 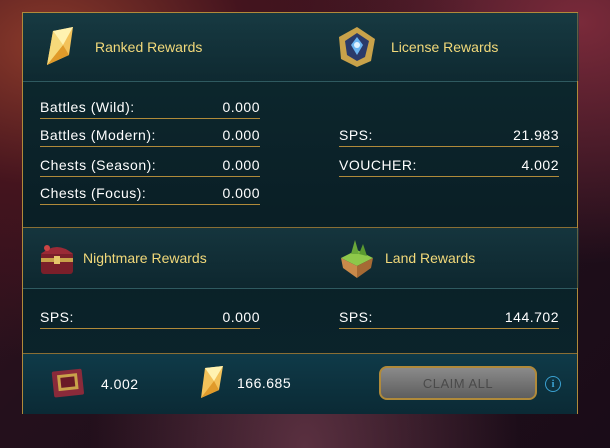 What do you see at coordinates (300, 383) in the screenshot?
I see `rewards-footer: 4.002 166.685 CLAIM ALL i` at bounding box center [300, 383].